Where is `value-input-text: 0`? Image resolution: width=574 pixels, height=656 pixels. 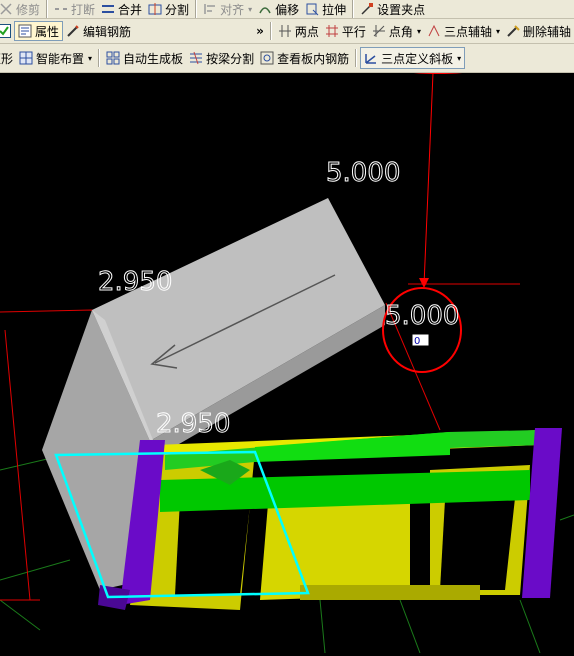
value-input-text: 0 is located at coordinates (417, 341).